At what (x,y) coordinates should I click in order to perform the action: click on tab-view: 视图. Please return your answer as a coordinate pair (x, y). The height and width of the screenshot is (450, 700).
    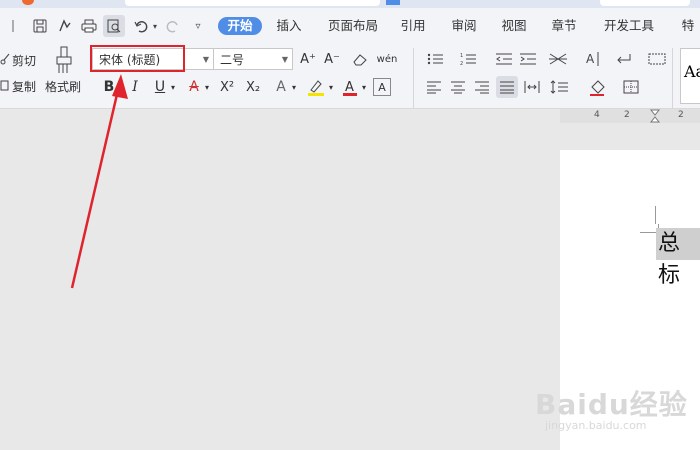
    Looking at the image, I should click on (514, 26).